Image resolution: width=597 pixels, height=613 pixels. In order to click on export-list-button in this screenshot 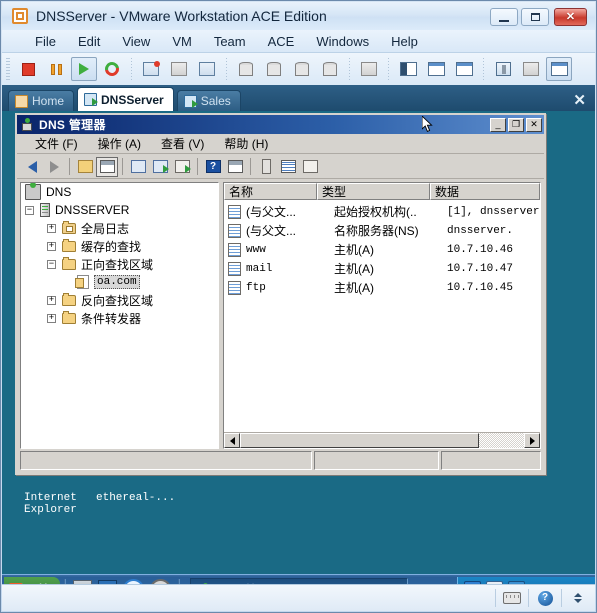, I will do `click(182, 167)`.